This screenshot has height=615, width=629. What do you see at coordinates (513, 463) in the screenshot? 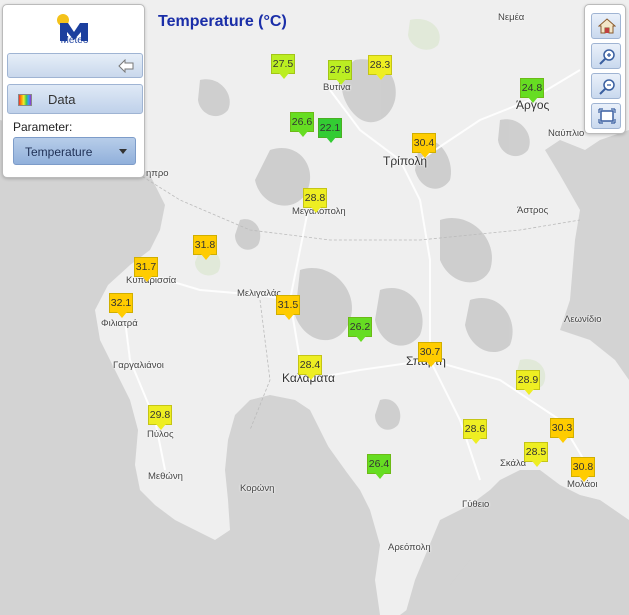
I see `place-label-skala: Σκάλα` at bounding box center [513, 463].